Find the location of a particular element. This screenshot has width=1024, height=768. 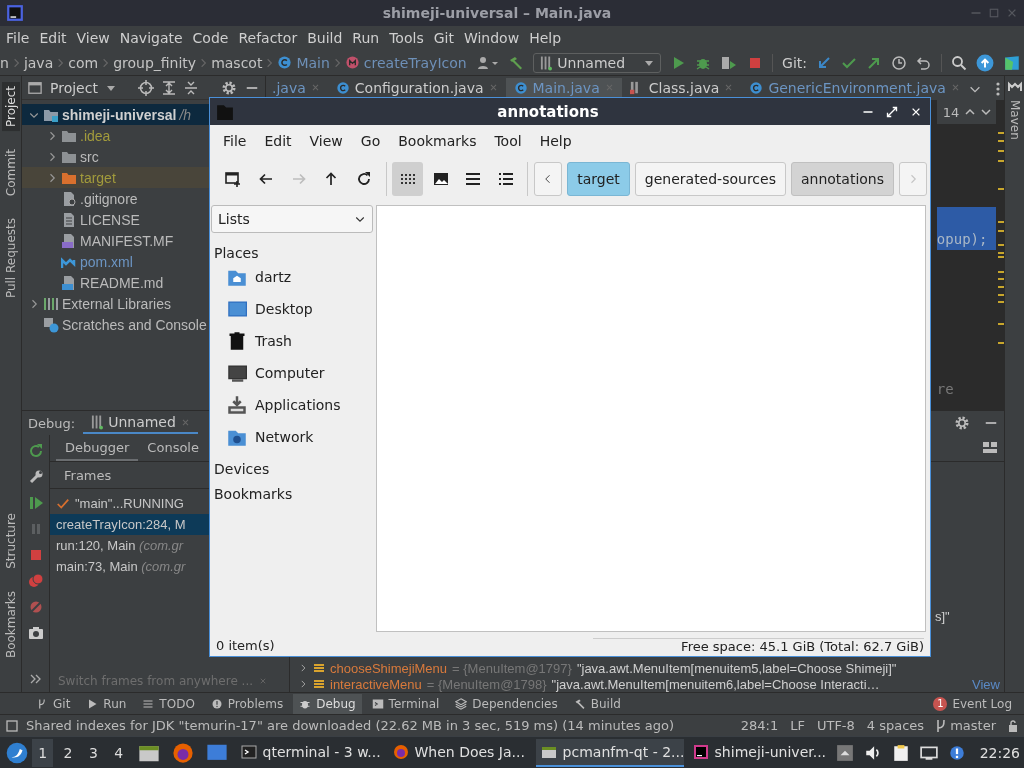

camera-icon is located at coordinates (35, 633).